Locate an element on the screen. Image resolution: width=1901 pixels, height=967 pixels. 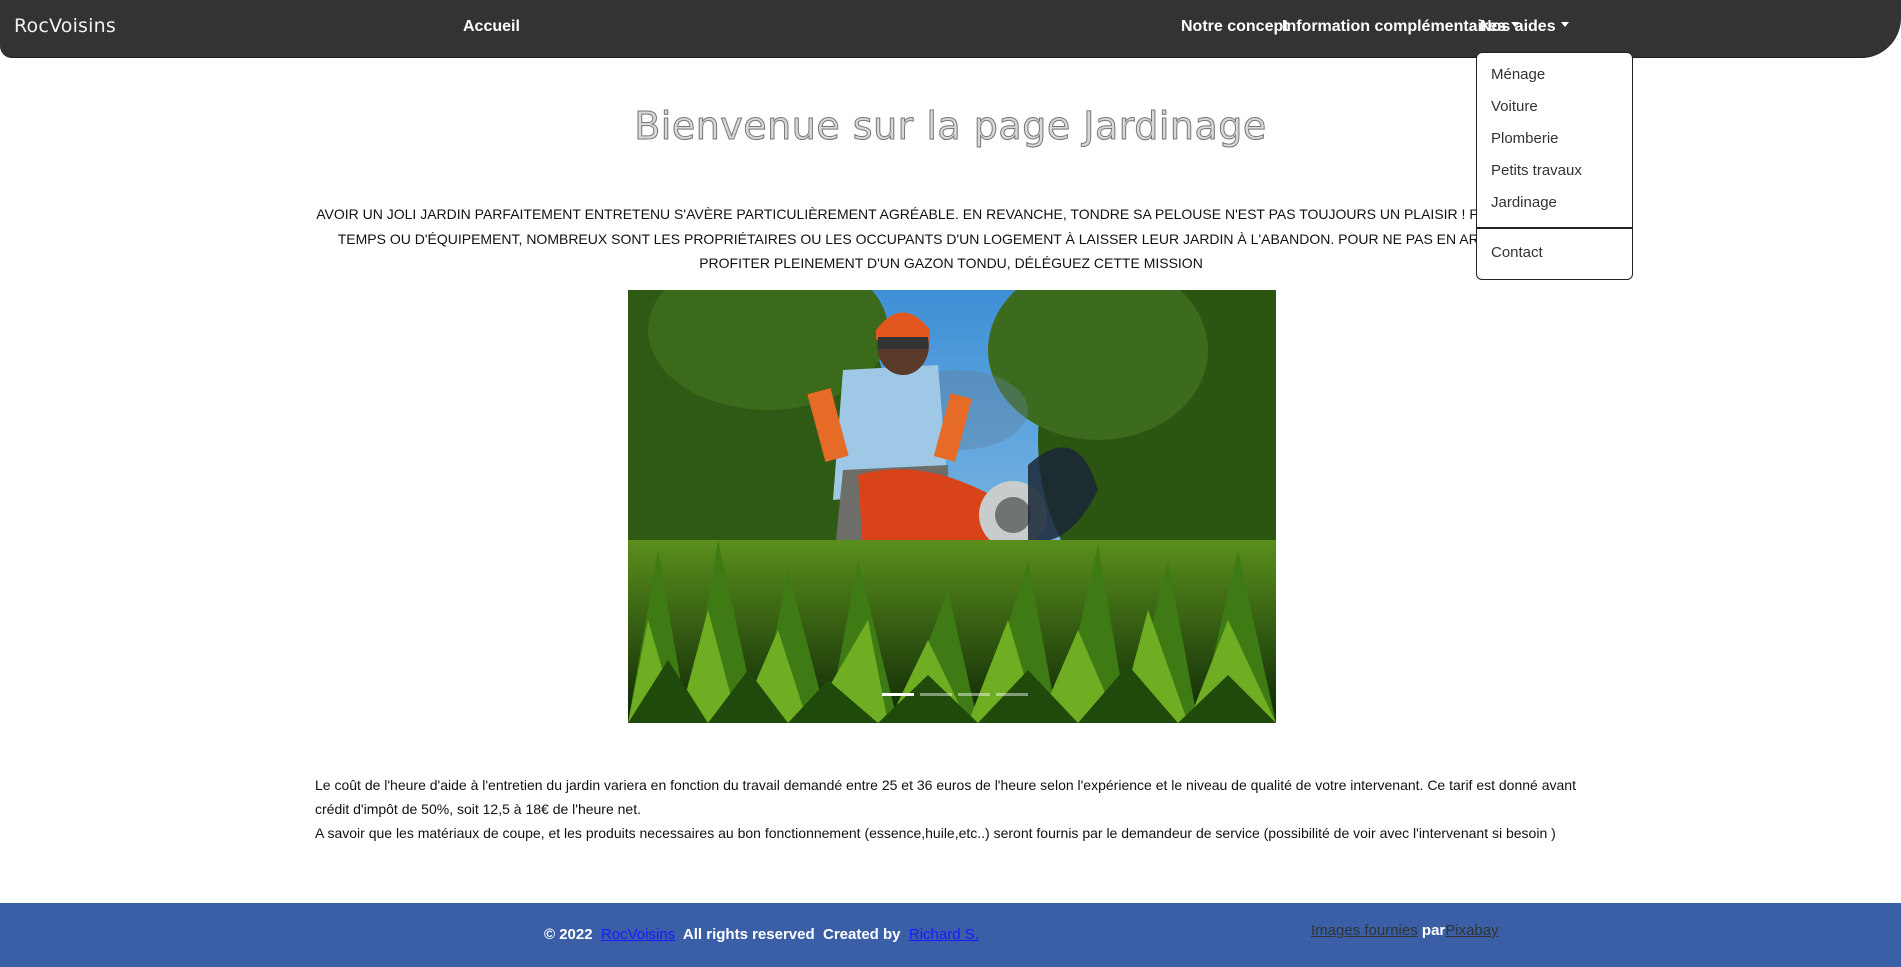
dropdown-item-jardinage: Jardinage is located at coordinates (1524, 202).